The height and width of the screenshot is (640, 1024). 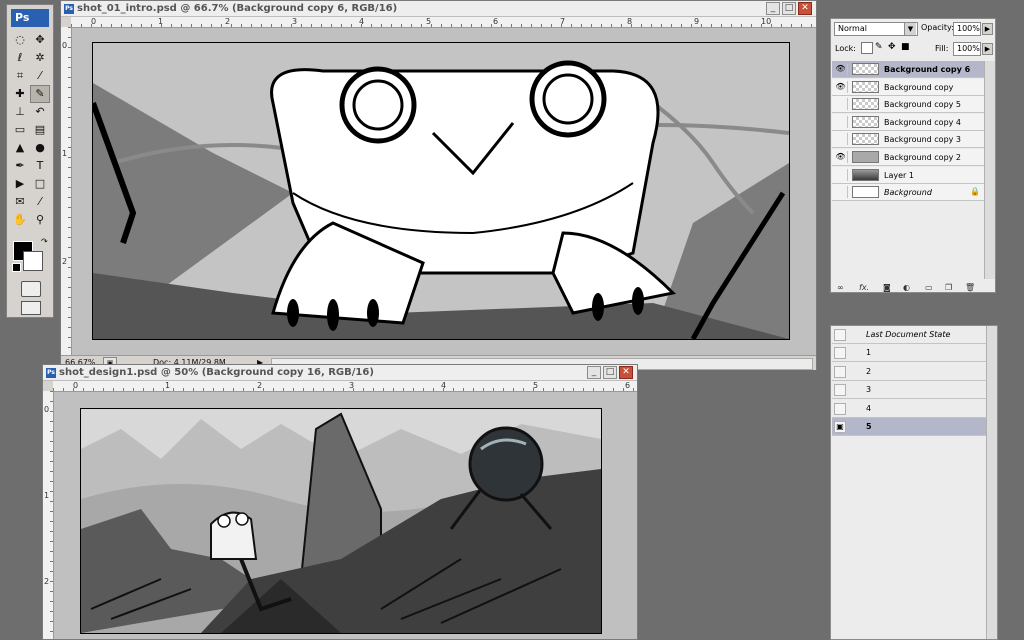 What do you see at coordinates (913, 87) in the screenshot?
I see `layer-row: 👁 Background copy` at bounding box center [913, 87].